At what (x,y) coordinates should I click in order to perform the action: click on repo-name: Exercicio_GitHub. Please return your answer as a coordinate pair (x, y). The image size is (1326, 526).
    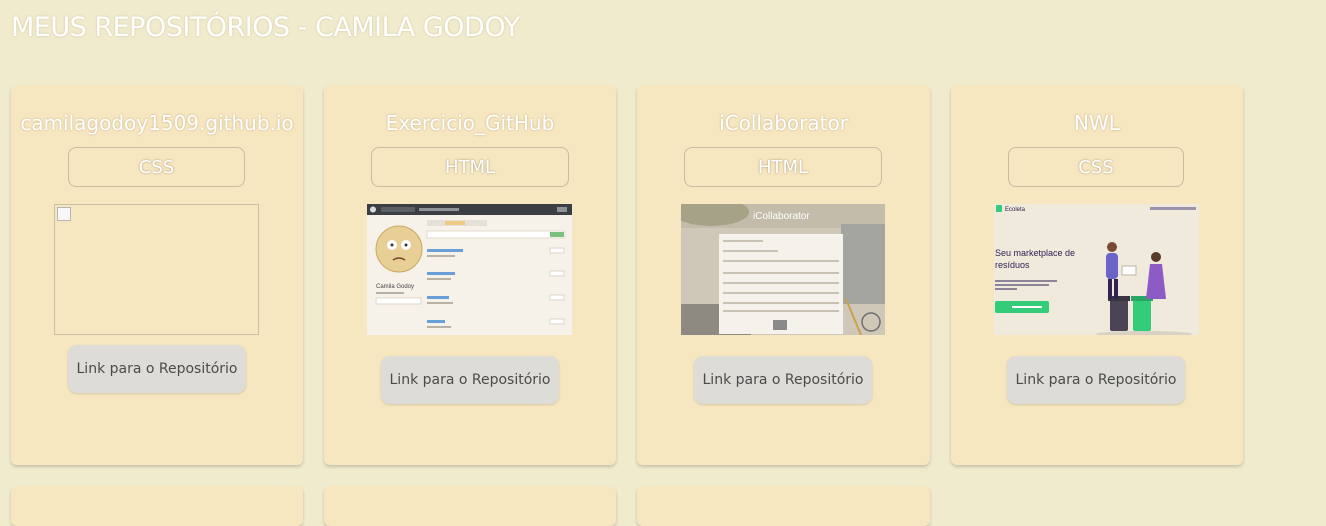
    Looking at the image, I should click on (470, 123).